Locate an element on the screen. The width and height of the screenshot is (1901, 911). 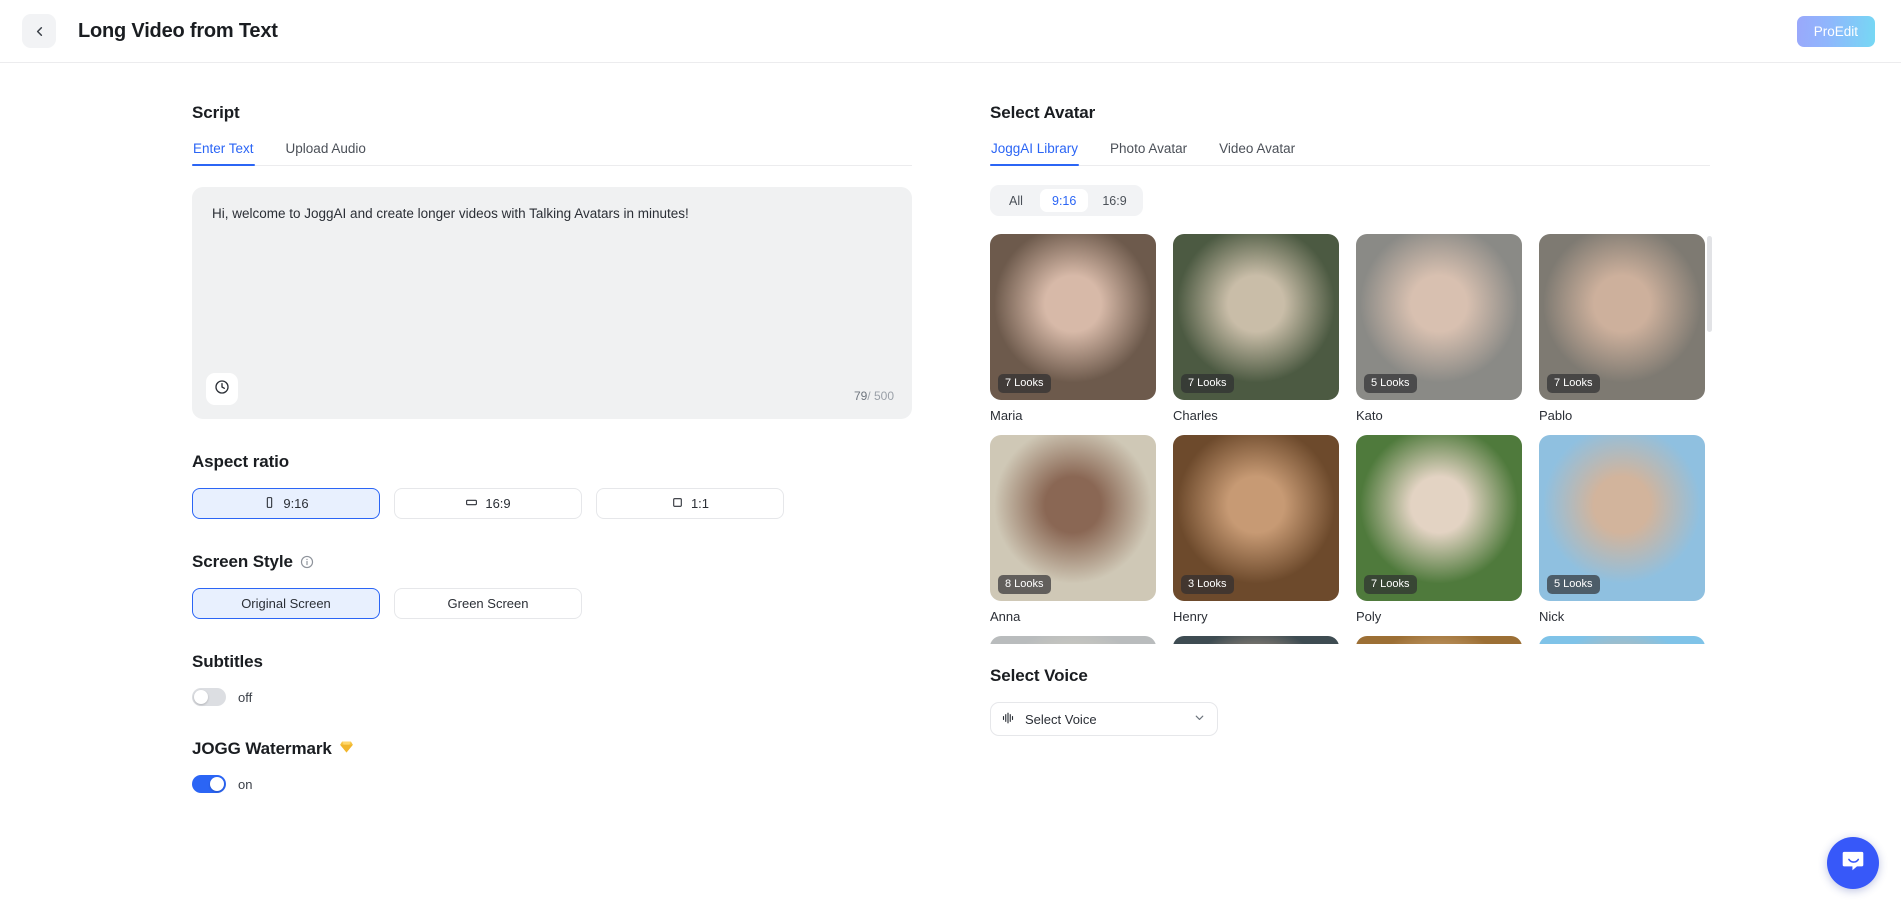
aspect-ratio-option-1-1: 1:1 is located at coordinates (690, 503).